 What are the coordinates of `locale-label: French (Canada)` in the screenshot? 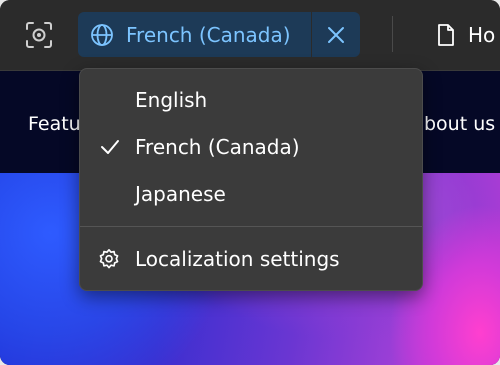 It's located at (208, 34).